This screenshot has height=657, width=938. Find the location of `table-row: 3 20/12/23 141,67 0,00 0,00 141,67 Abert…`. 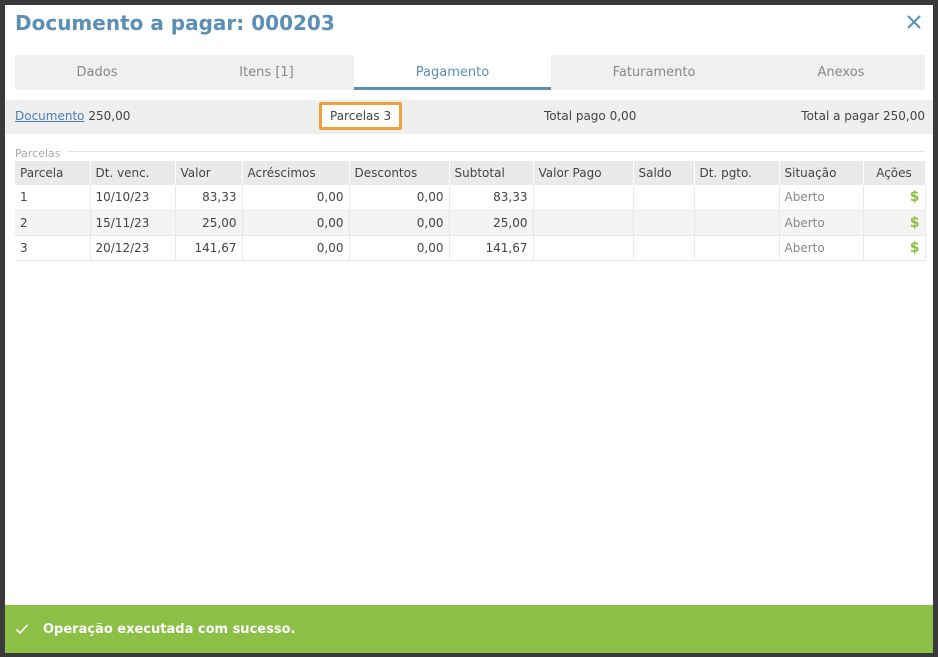

table-row: 3 20/12/23 141,67 0,00 0,00 141,67 Abert… is located at coordinates (470, 248).